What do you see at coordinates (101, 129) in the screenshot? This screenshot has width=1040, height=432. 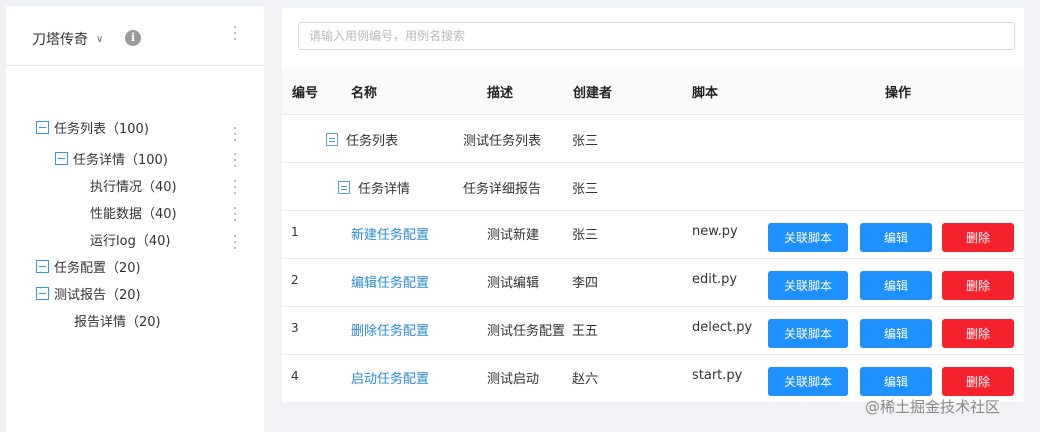 I see `tree-node-label: 任务列表（100)` at bounding box center [101, 129].